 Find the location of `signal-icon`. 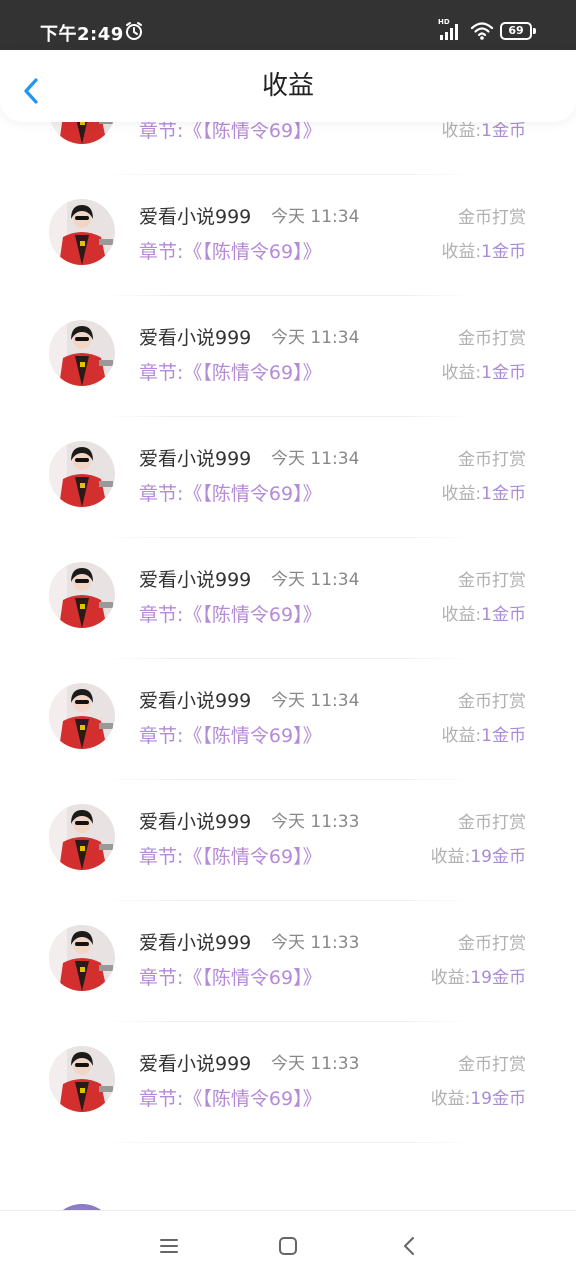

signal-icon is located at coordinates (449, 32).